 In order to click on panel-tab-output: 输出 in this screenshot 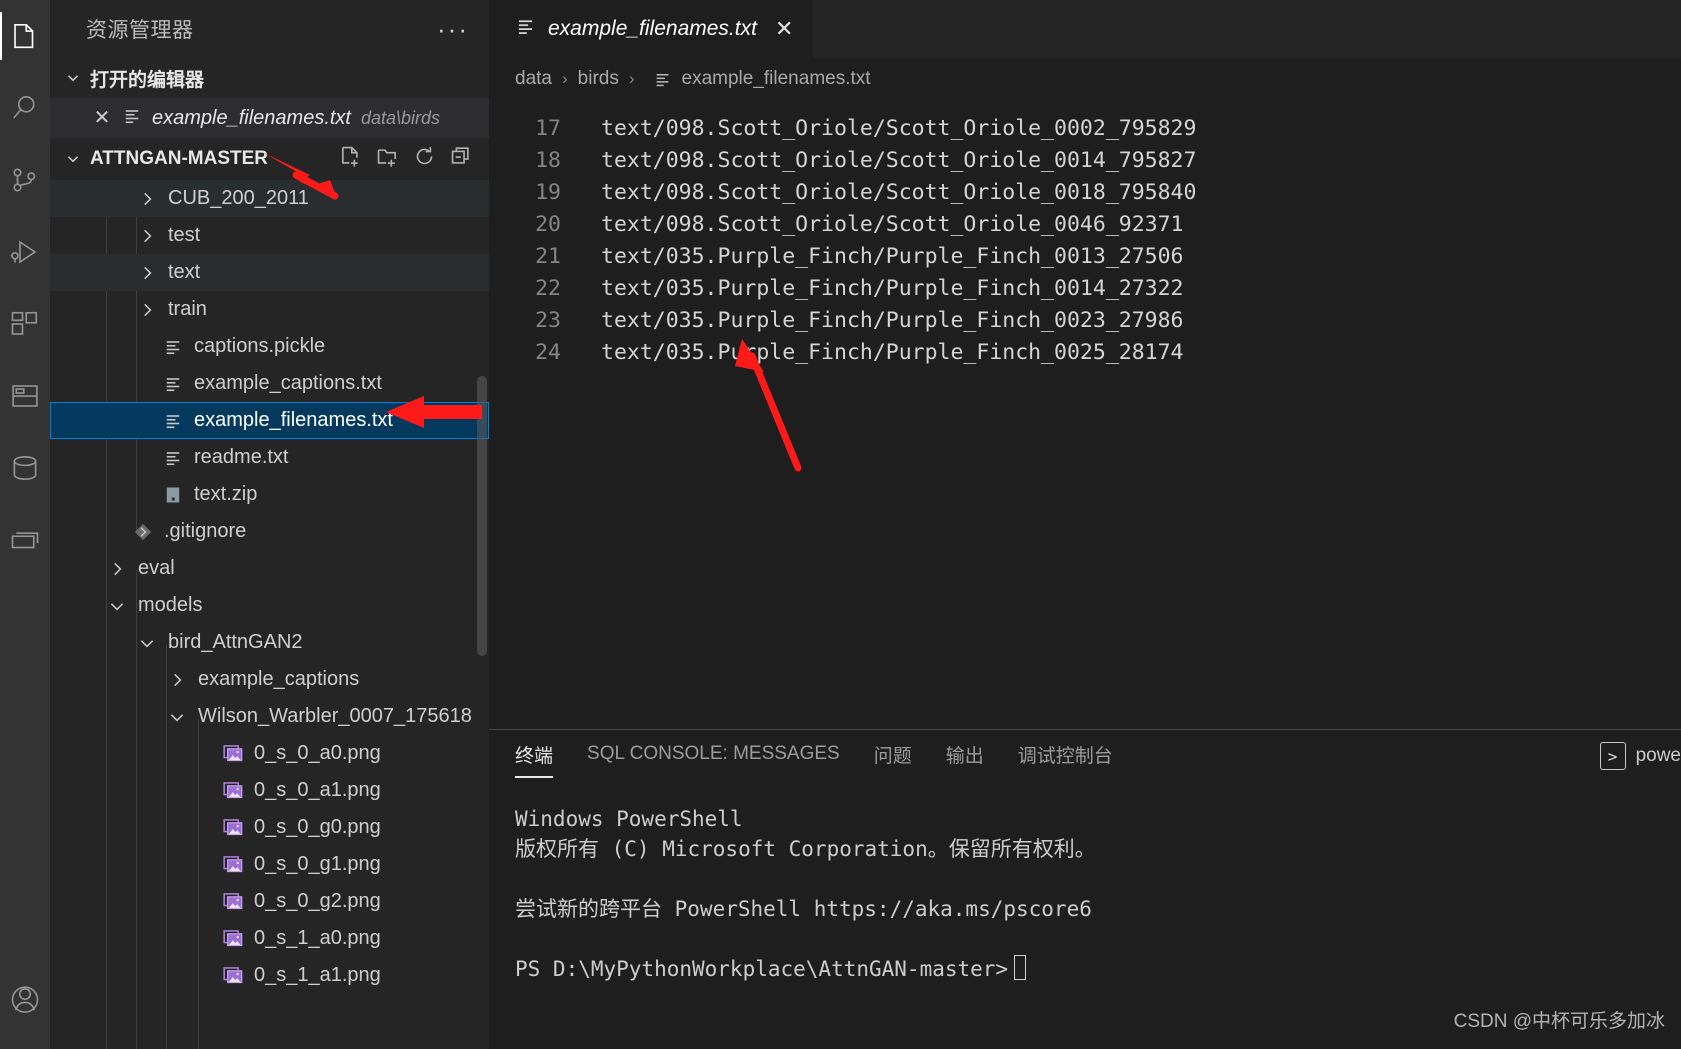, I will do `click(965, 756)`.